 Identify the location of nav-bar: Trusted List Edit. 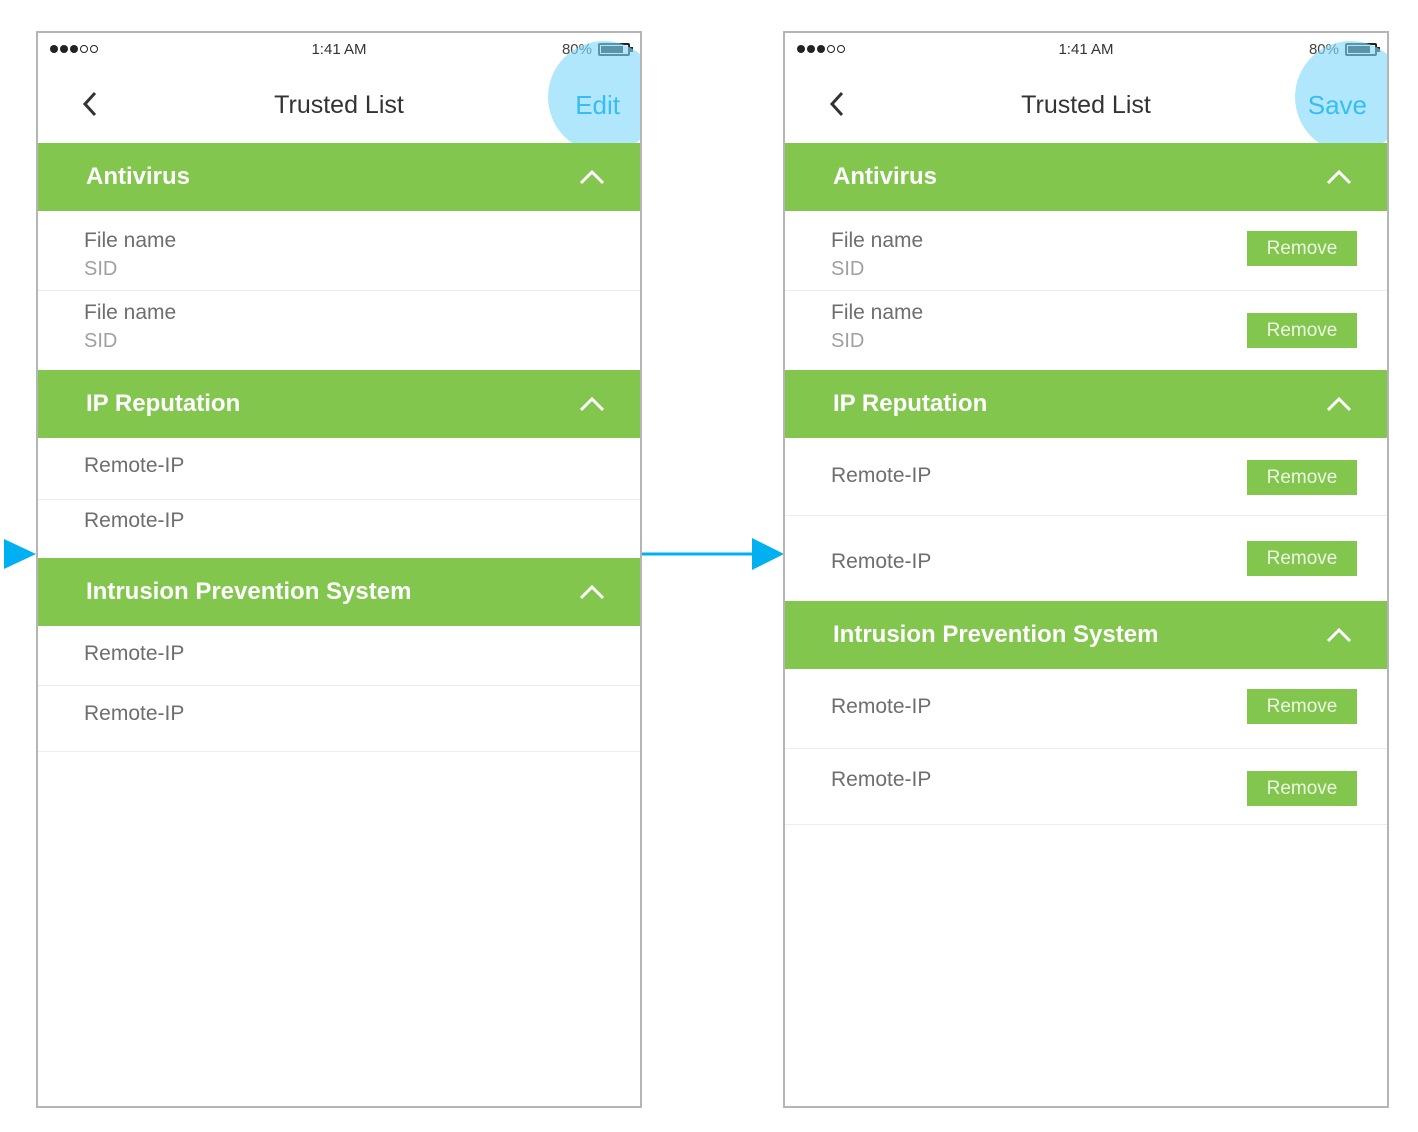
(339, 97).